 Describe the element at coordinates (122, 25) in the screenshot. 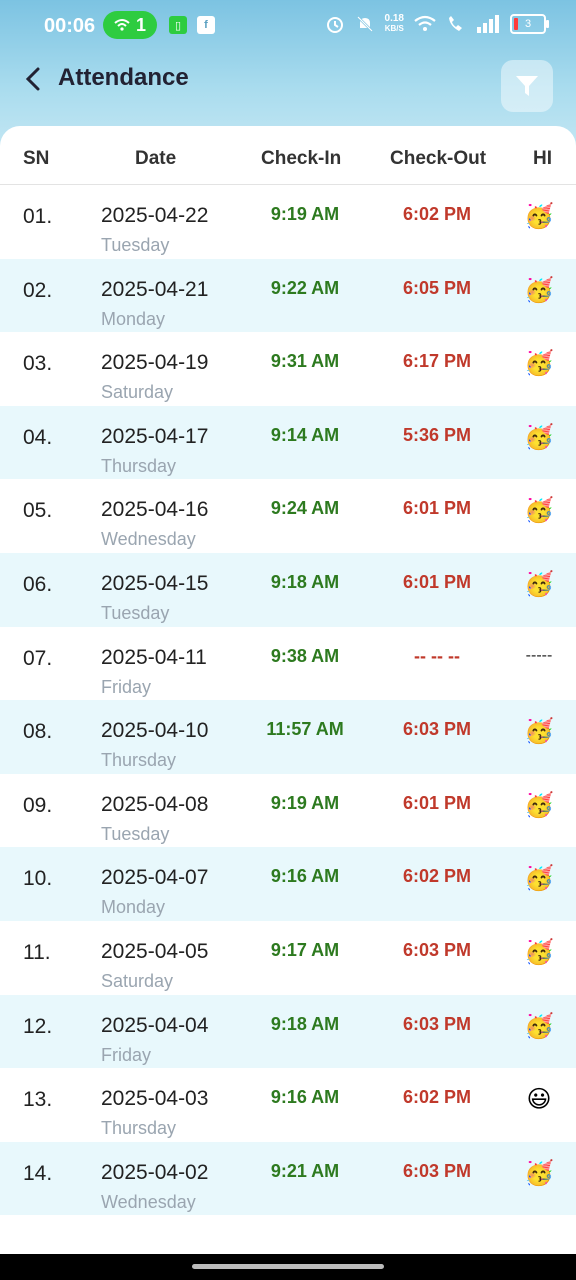

I see `wifi-icon` at that location.